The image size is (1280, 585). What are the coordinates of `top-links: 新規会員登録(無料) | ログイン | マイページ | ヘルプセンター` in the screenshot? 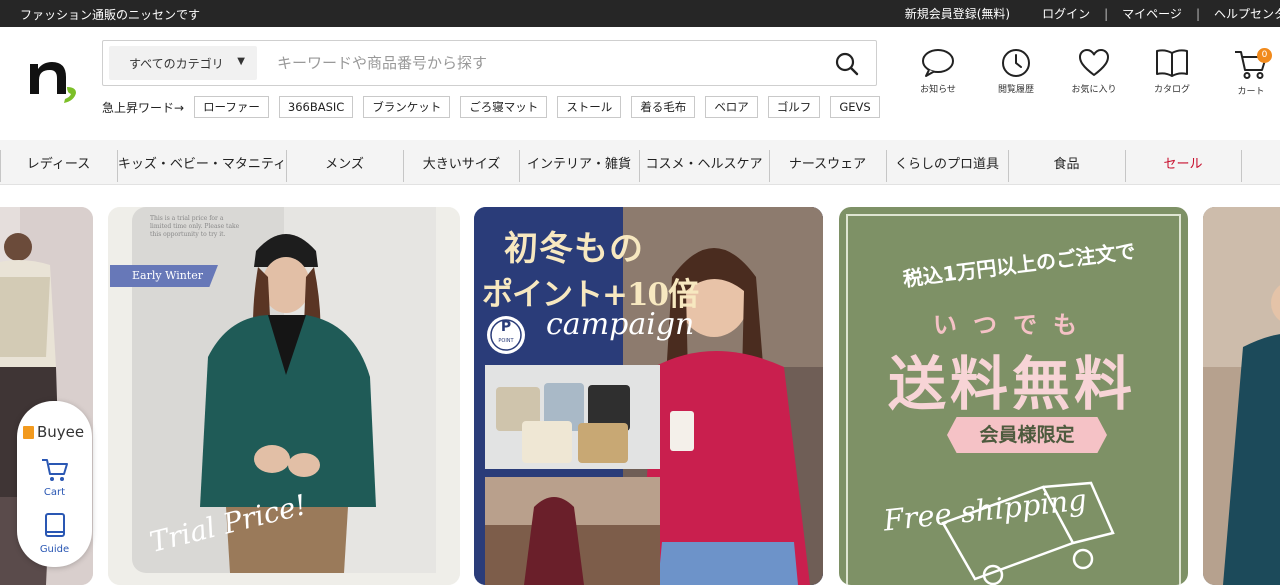 It's located at (1092, 13).